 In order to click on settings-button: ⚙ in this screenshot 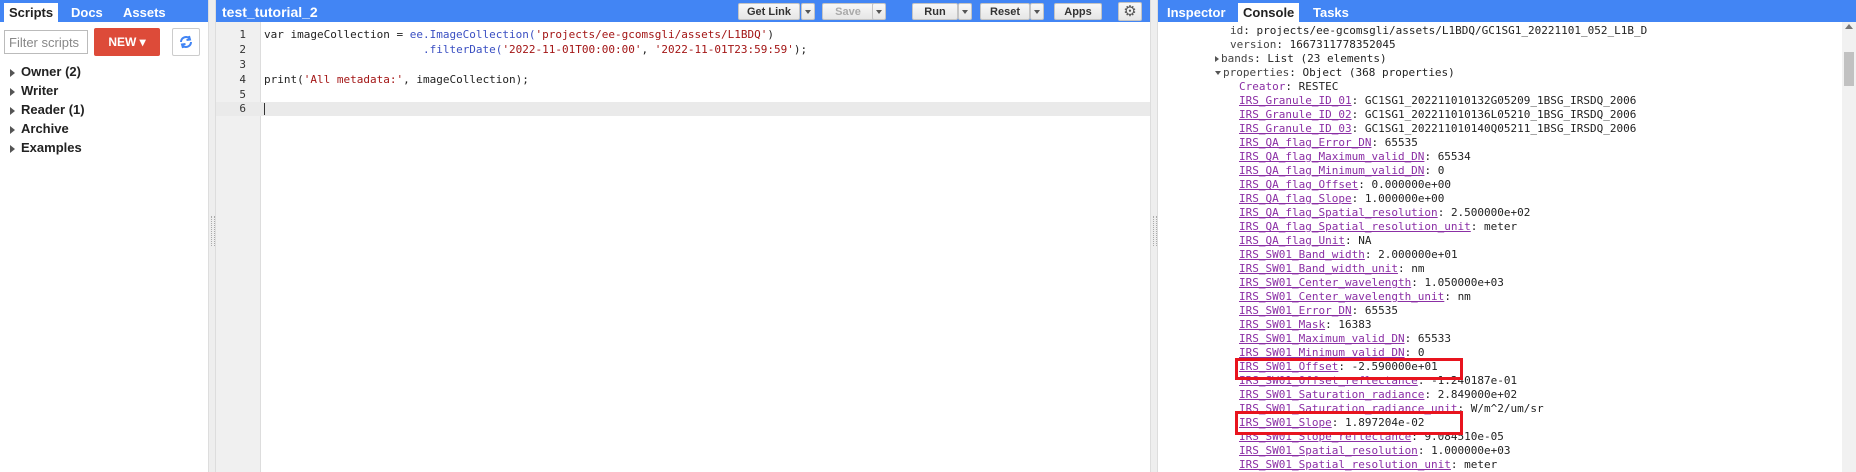, I will do `click(1130, 11)`.